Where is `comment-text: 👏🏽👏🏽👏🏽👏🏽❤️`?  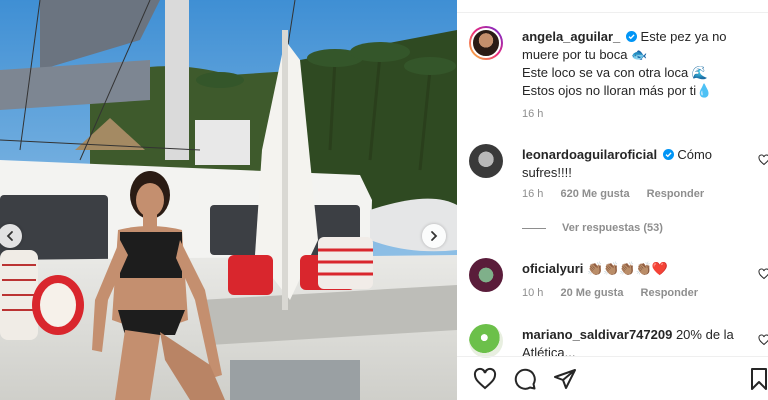 comment-text: 👏🏽👏🏽👏🏽👏🏽❤️ is located at coordinates (627, 268).